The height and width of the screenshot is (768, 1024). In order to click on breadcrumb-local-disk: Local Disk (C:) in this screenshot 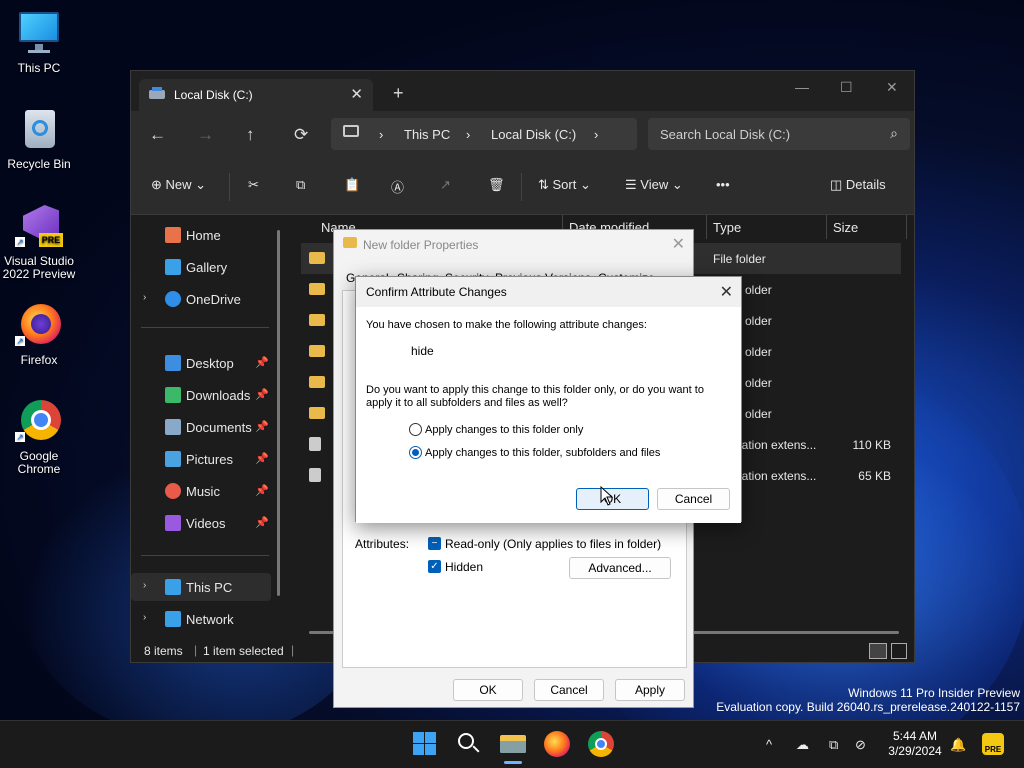, I will do `click(533, 134)`.